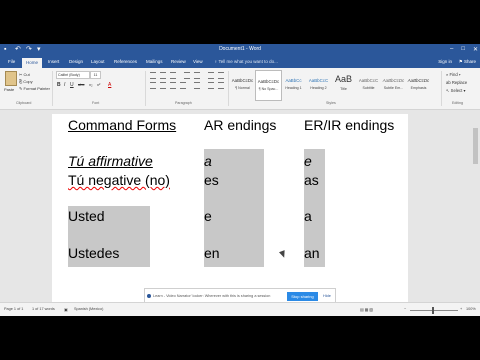  Describe the element at coordinates (198, 61) in the screenshot. I see `tab-view: View` at that location.